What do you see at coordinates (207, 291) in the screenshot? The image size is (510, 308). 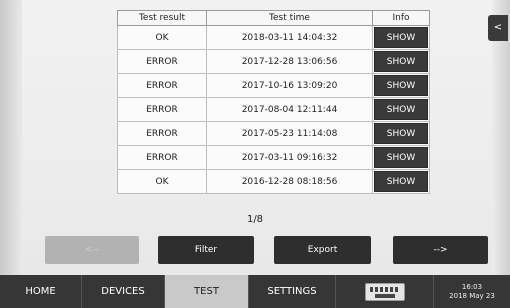 I see `nav-test: TEST` at bounding box center [207, 291].